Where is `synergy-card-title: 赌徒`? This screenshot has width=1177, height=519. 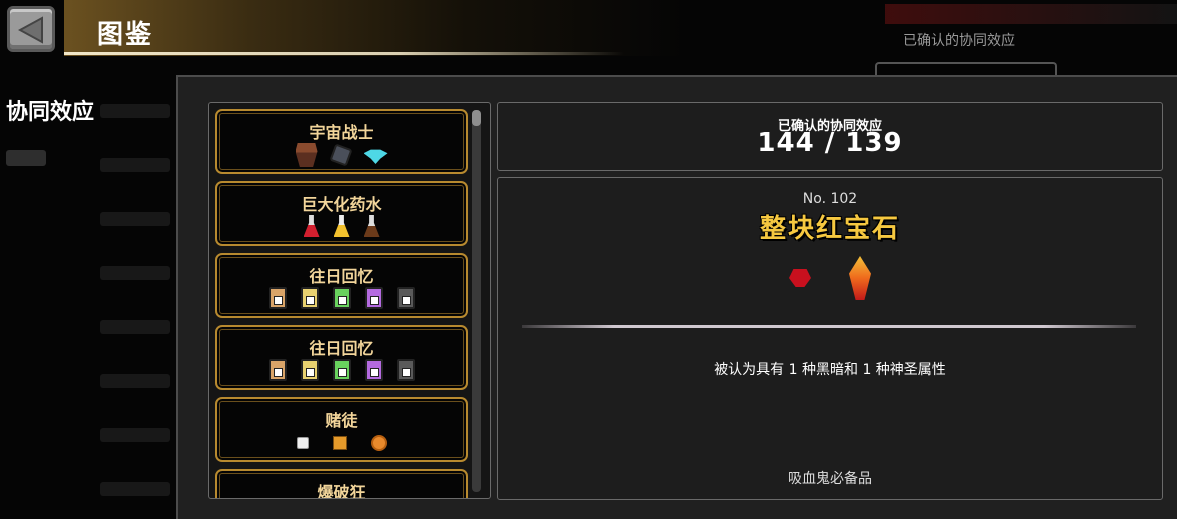
synergy-card-title: 赌徒 is located at coordinates (341, 420).